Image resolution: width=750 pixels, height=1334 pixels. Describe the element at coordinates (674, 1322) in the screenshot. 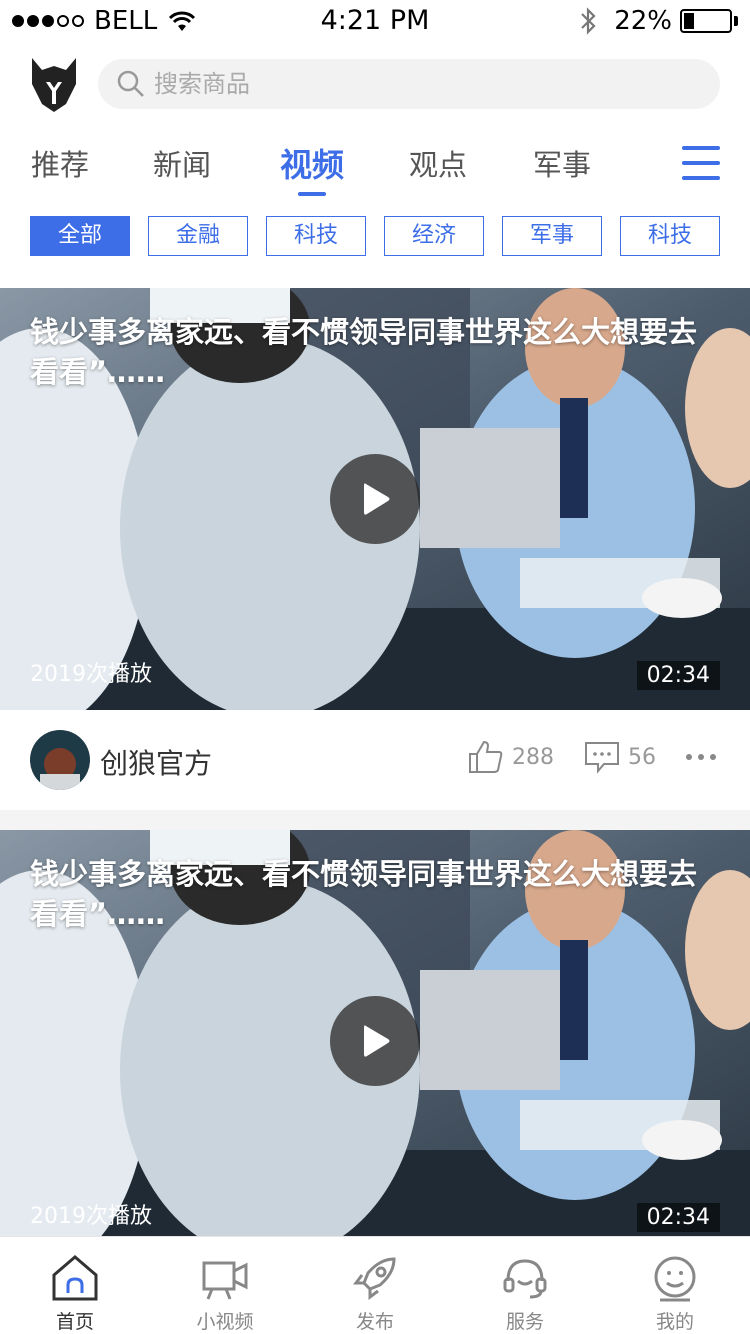

I see `nav-label: 我的` at that location.